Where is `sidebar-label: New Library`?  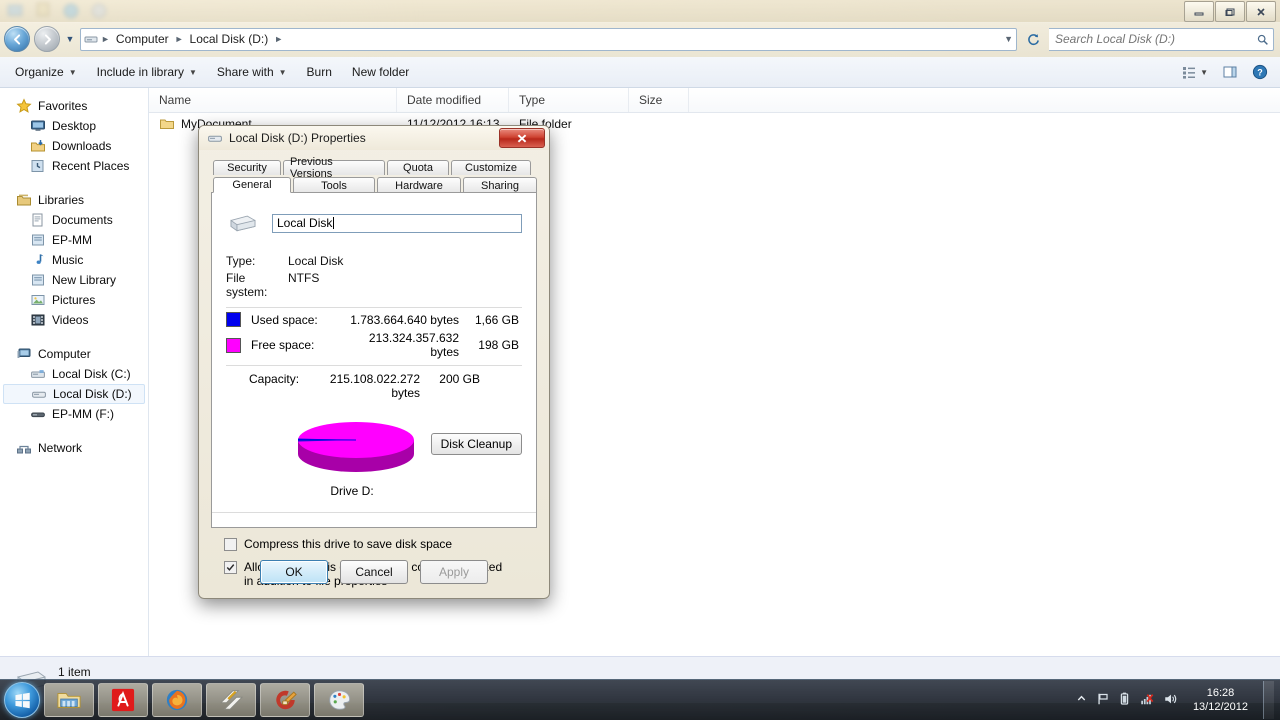
sidebar-label: New Library is located at coordinates (84, 280).